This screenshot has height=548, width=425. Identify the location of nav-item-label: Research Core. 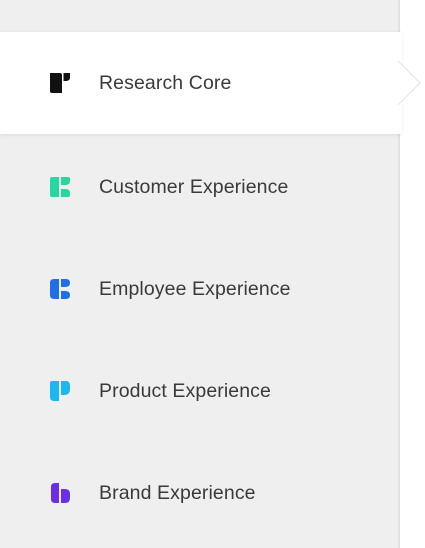
(165, 82).